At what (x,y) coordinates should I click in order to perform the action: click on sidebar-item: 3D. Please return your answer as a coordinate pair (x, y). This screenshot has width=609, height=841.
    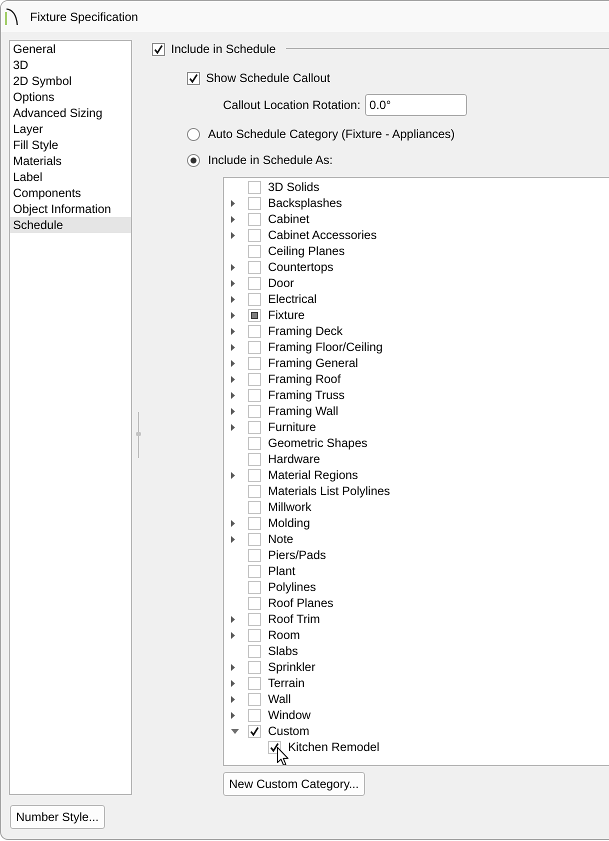
    Looking at the image, I should click on (70, 65).